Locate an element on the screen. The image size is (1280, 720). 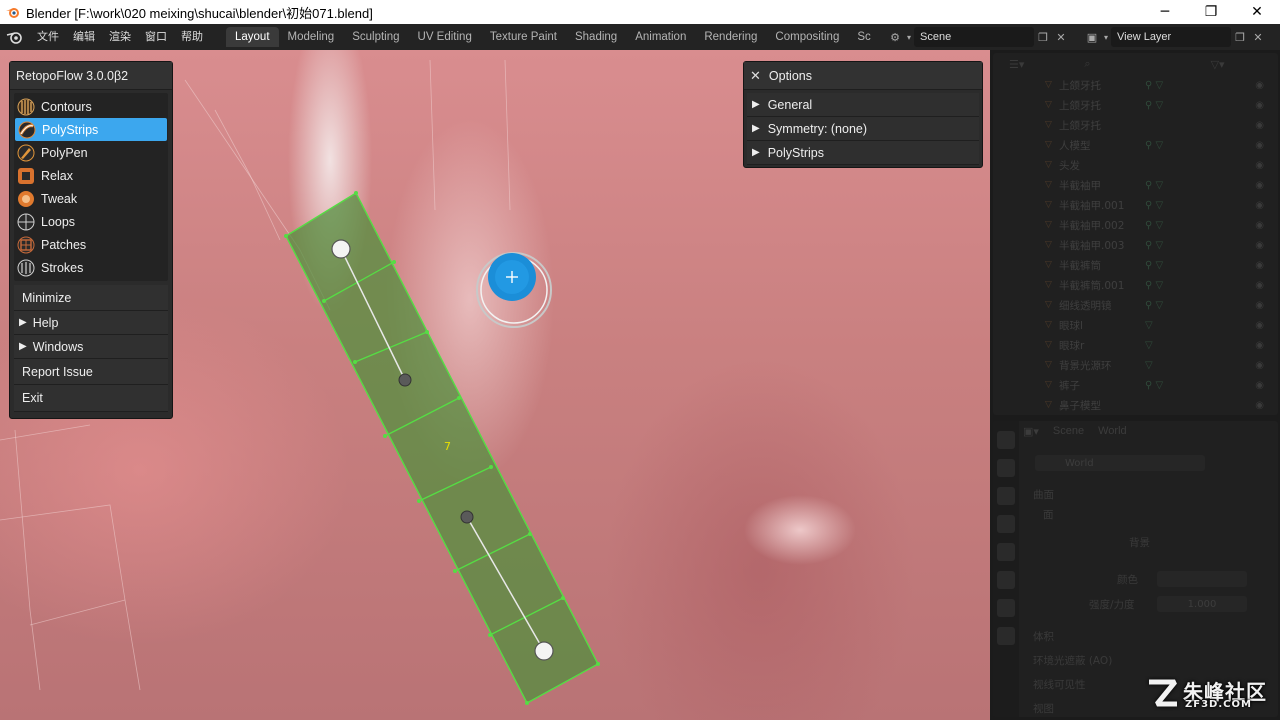
blender-menu-icon is located at coordinates (15, 37).